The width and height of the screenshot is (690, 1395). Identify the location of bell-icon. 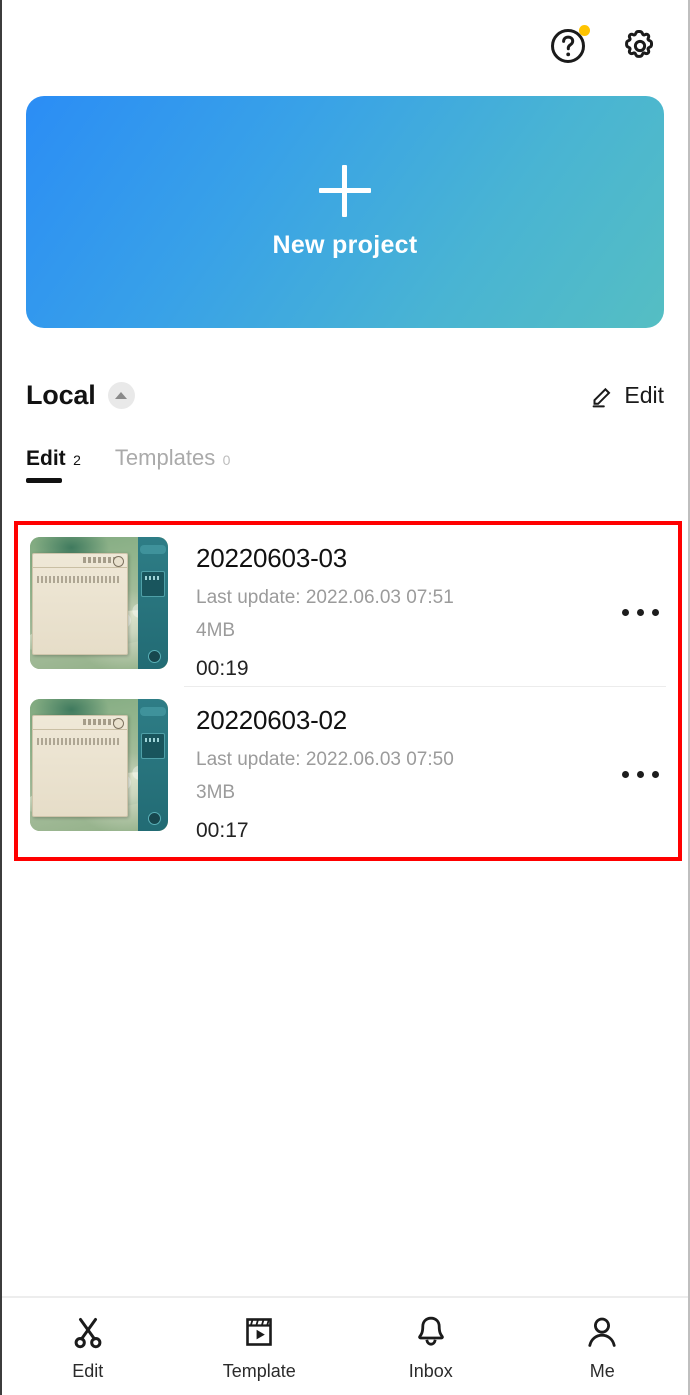
(430, 1331).